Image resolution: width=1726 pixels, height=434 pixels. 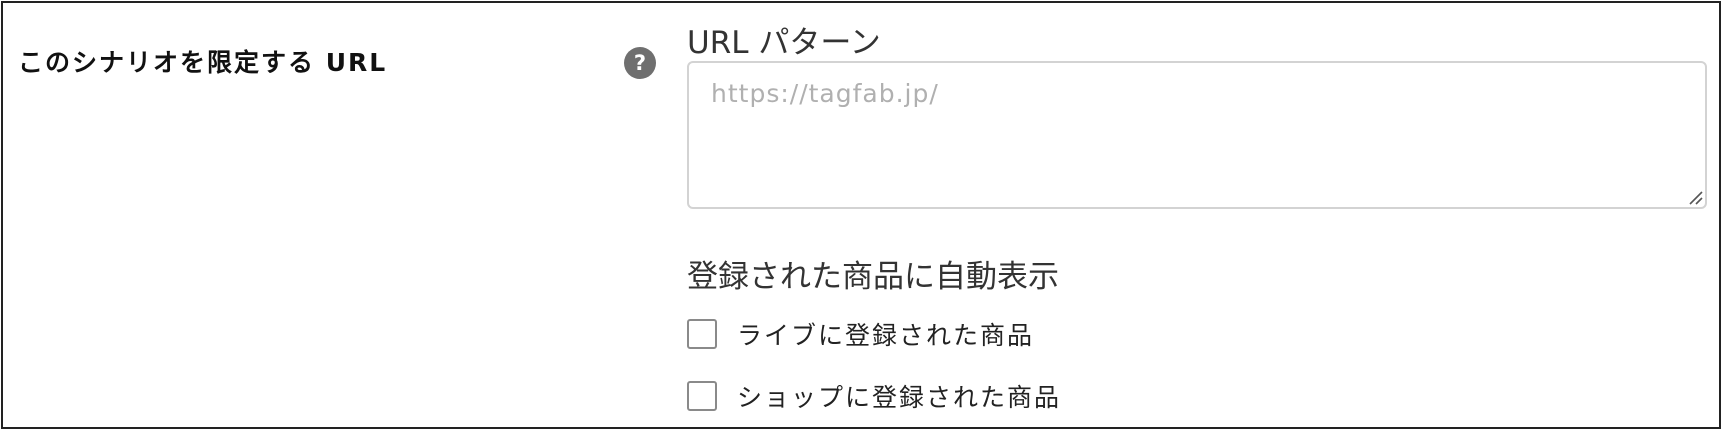 What do you see at coordinates (702, 396) in the screenshot?
I see `shop-products-checkbox` at bounding box center [702, 396].